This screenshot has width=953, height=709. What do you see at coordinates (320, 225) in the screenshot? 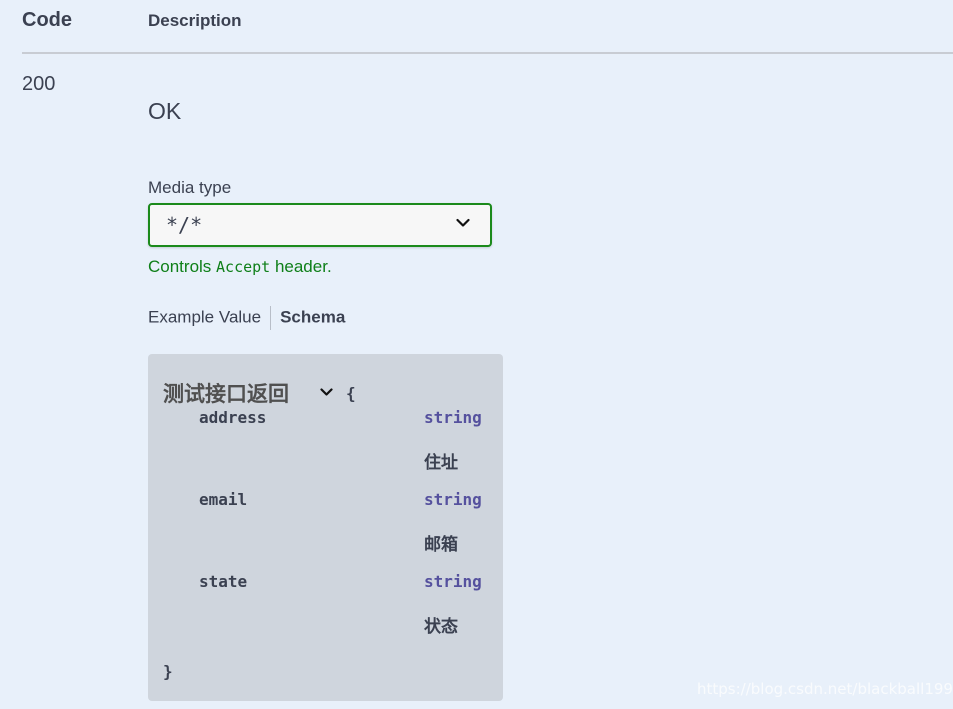
I see `media-type-select: */*` at bounding box center [320, 225].